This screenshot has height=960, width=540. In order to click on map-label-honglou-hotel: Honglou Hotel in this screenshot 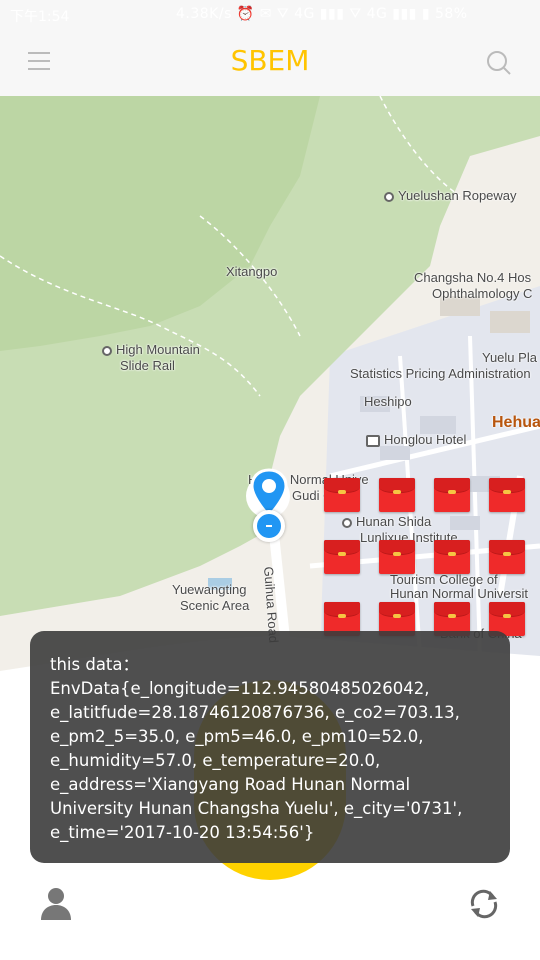, I will do `click(416, 439)`.